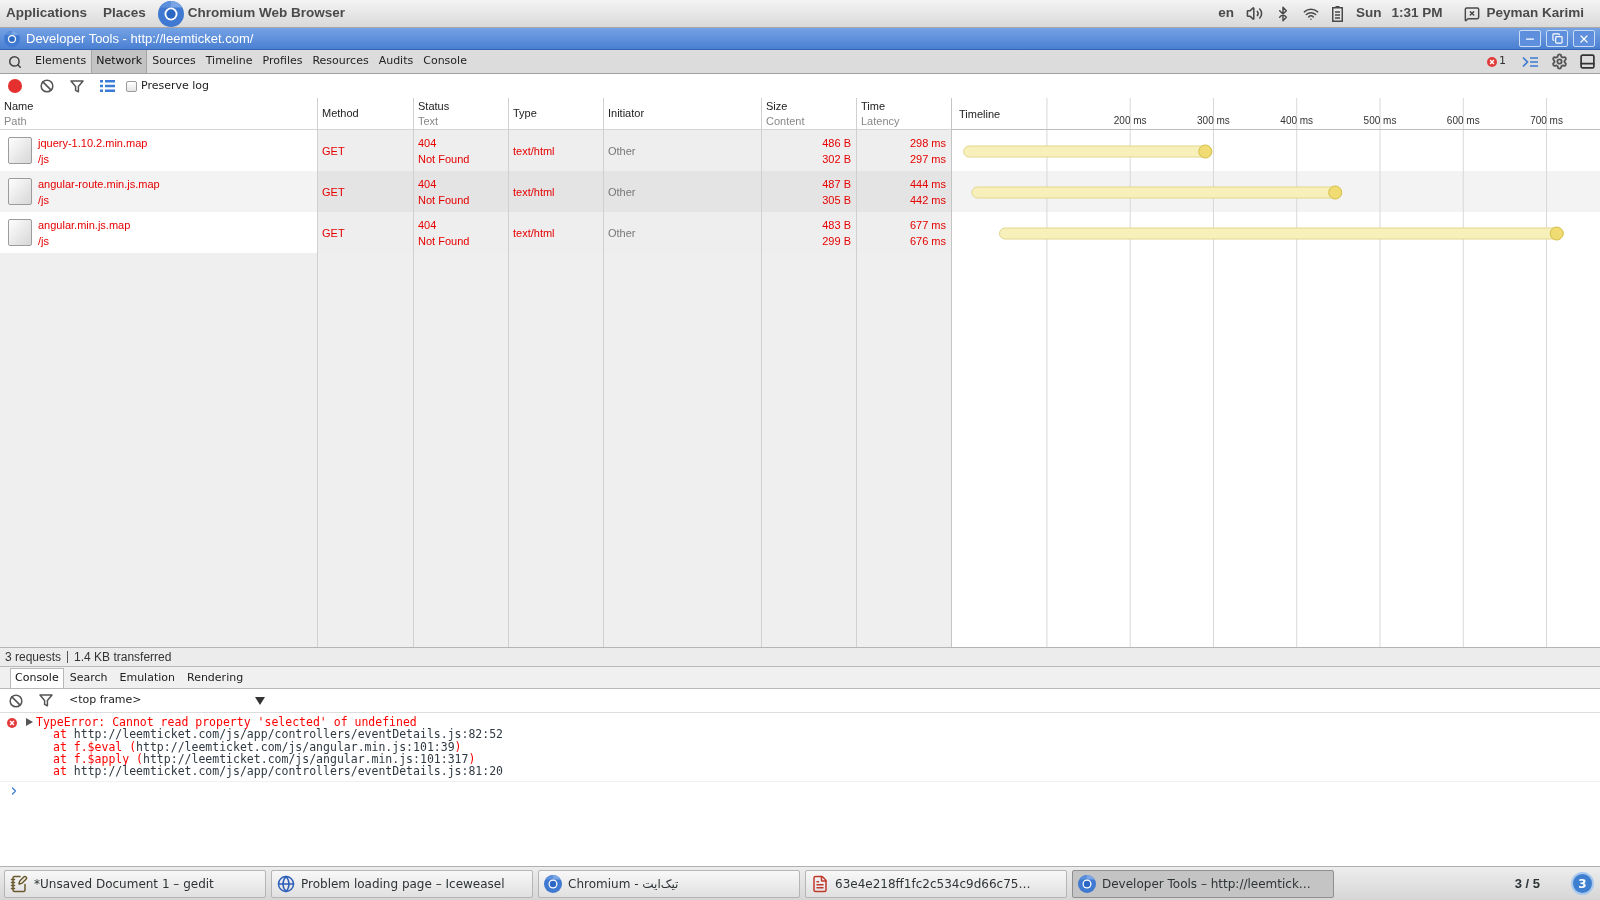 The image size is (1600, 900). Describe the element at coordinates (836, 184) in the screenshot. I see `transfer-size: 487 B` at that location.